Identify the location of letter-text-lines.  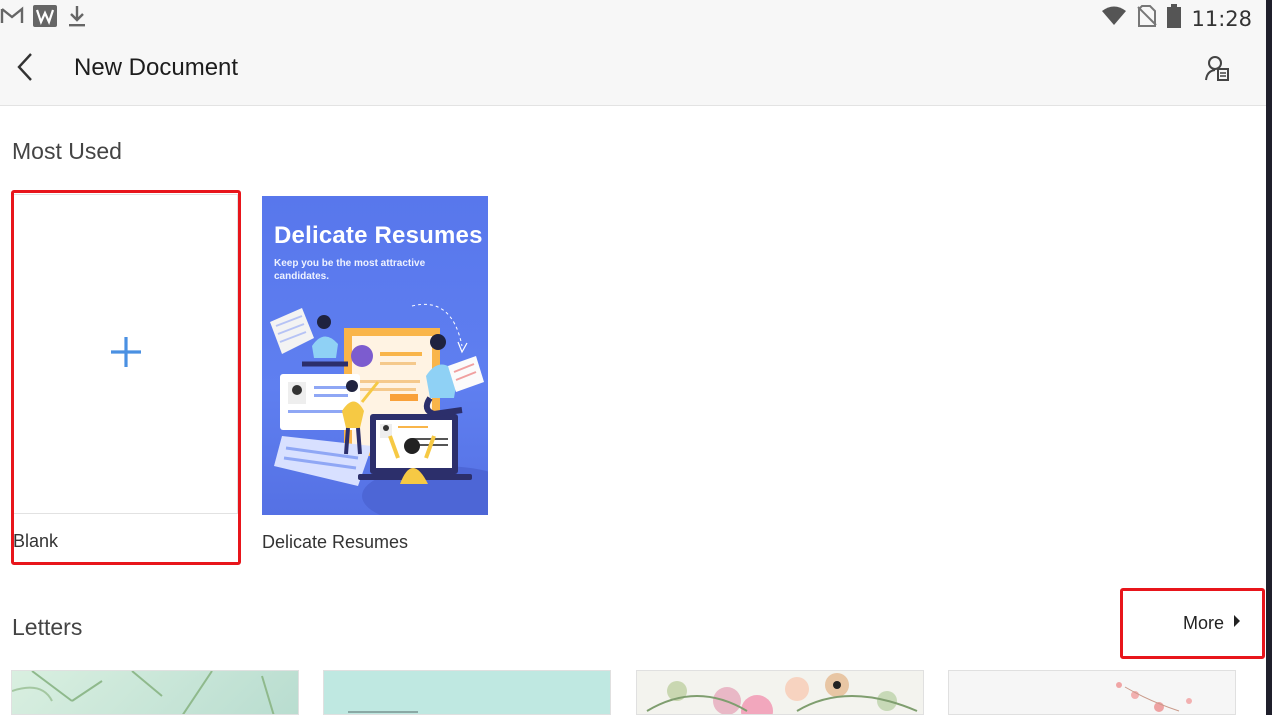
(383, 712).